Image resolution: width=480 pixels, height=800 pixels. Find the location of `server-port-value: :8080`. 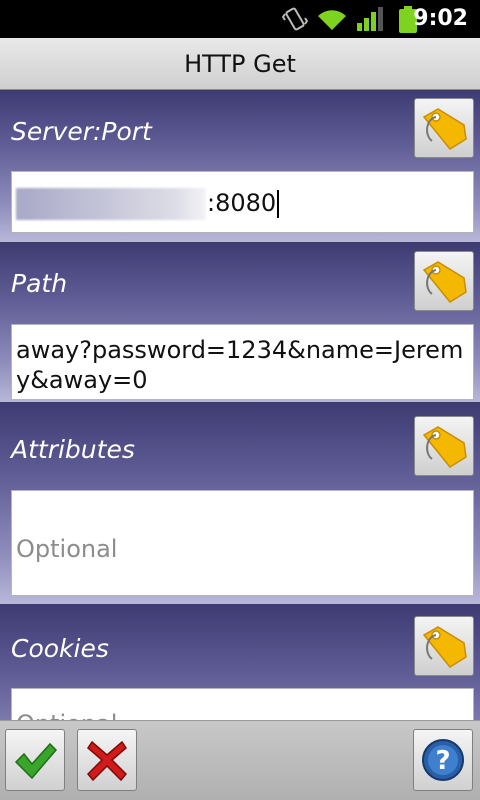

server-port-value: :8080 is located at coordinates (242, 203).